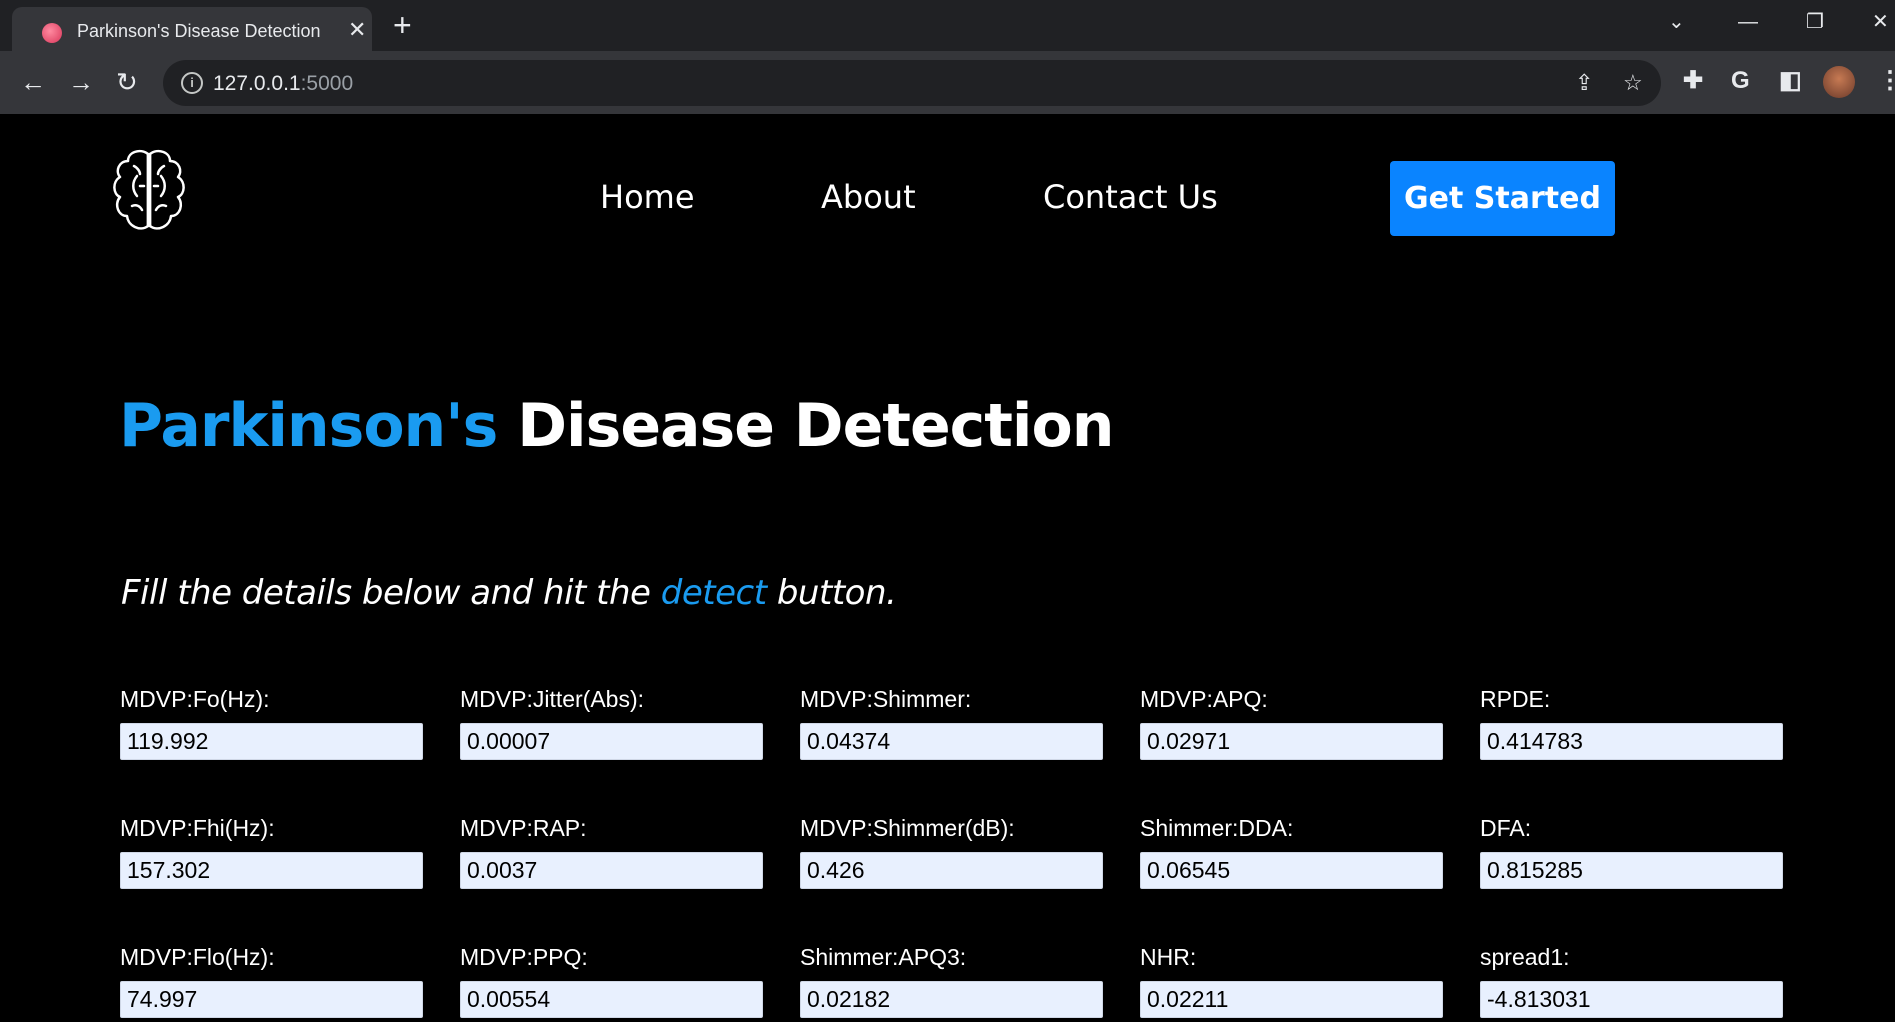 This screenshot has width=1895, height=1022. I want to click on restore-icon: ❐, so click(1815, 22).